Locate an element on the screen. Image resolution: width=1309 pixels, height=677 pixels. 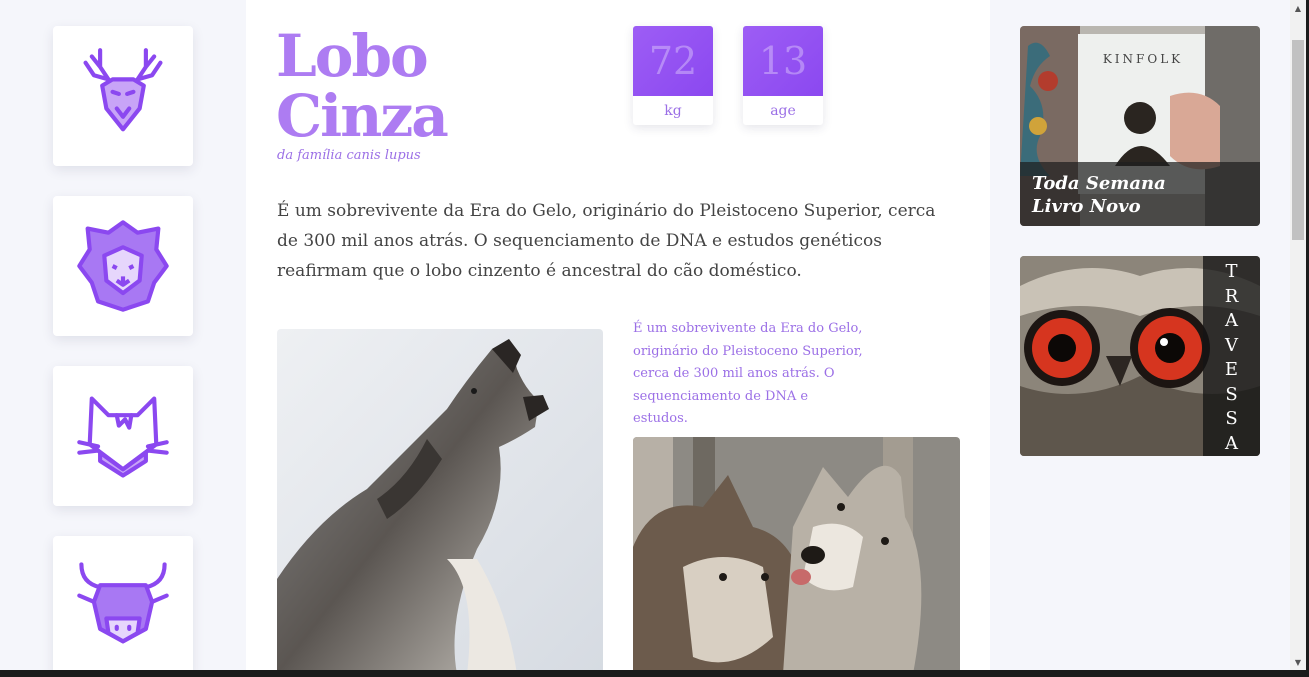
stat-weight-unit: kg is located at coordinates (673, 110).